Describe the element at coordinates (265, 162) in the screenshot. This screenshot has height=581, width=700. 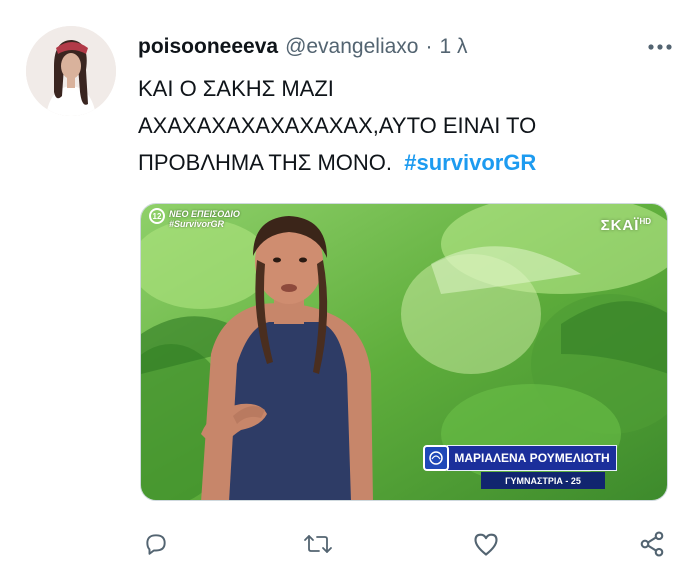
I see `tweet-text-line-content: ΠΡΟΒΛΗΜΑ ΤΗΣ ΜΟΝΟ.` at that location.